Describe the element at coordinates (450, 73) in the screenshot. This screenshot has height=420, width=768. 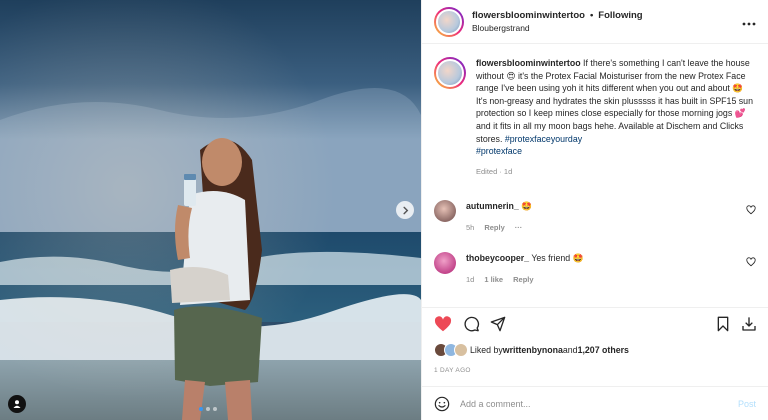
I see `caption-avatar` at that location.